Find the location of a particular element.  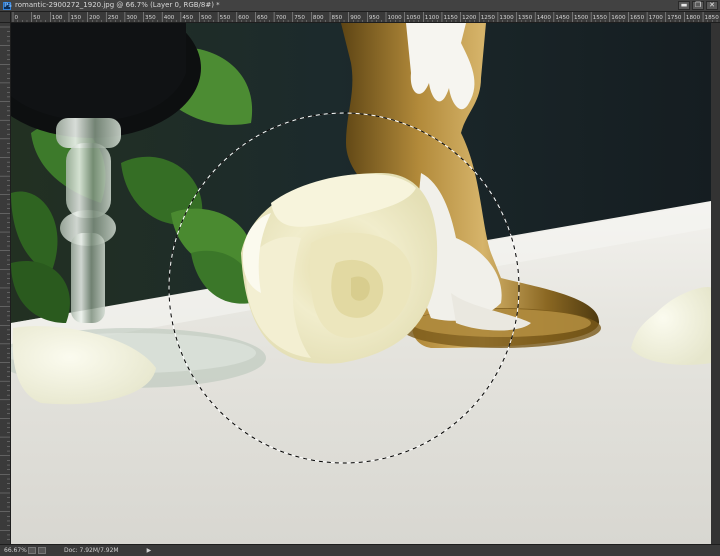

ruler-tick-label: 1300 is located at coordinates (506, 18).